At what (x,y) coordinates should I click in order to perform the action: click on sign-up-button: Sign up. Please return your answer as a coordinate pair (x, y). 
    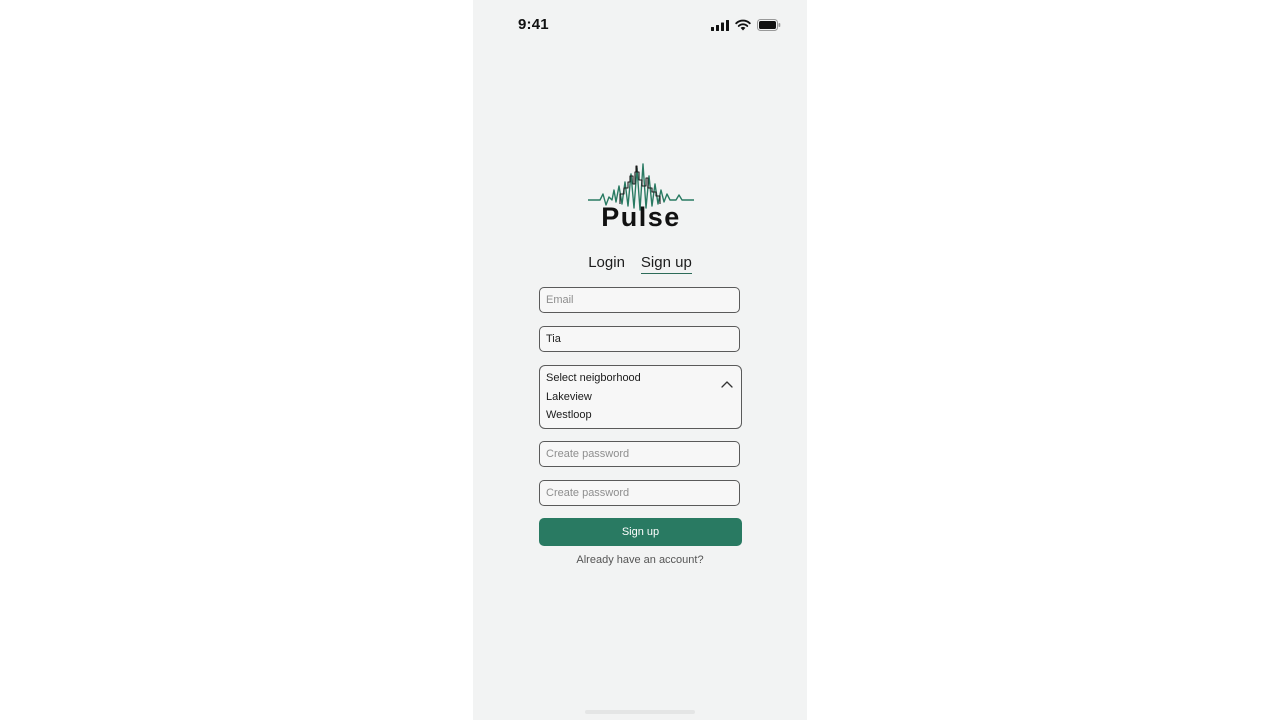
    Looking at the image, I should click on (640, 532).